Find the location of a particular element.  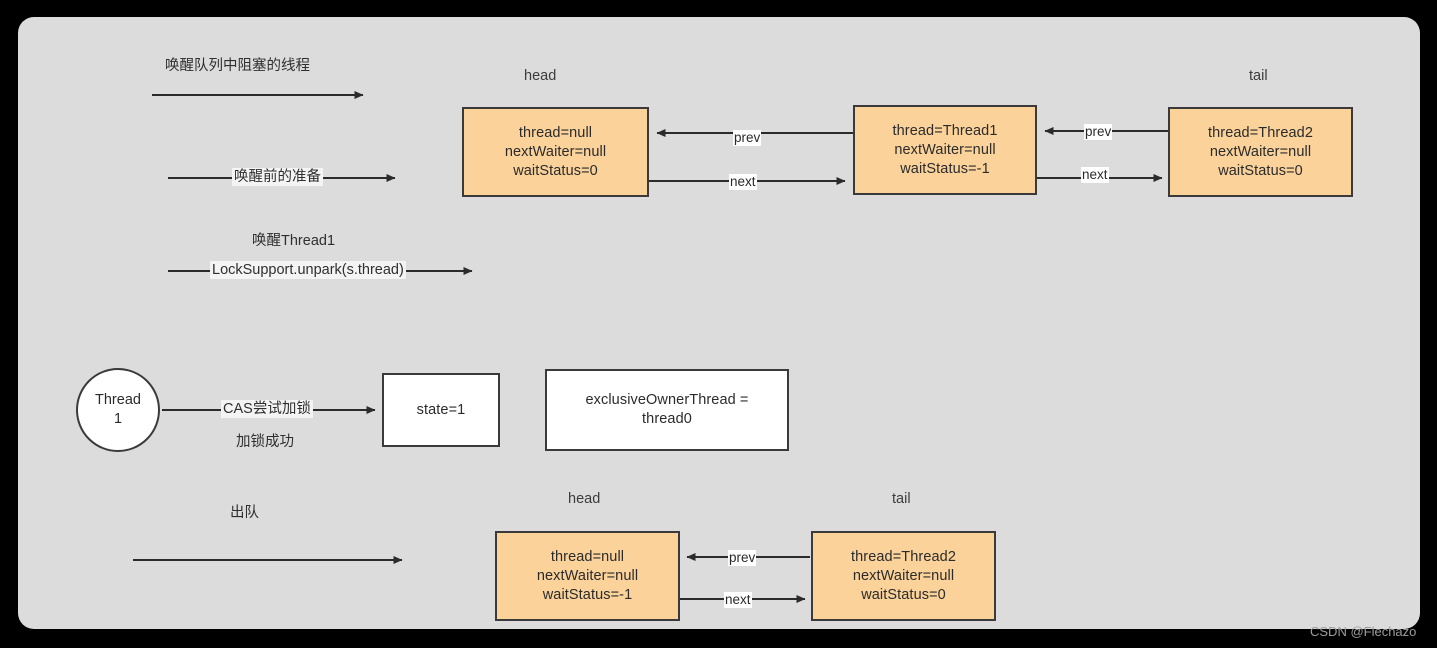

edge-label-next-thread1-thread2: next is located at coordinates (1095, 175).